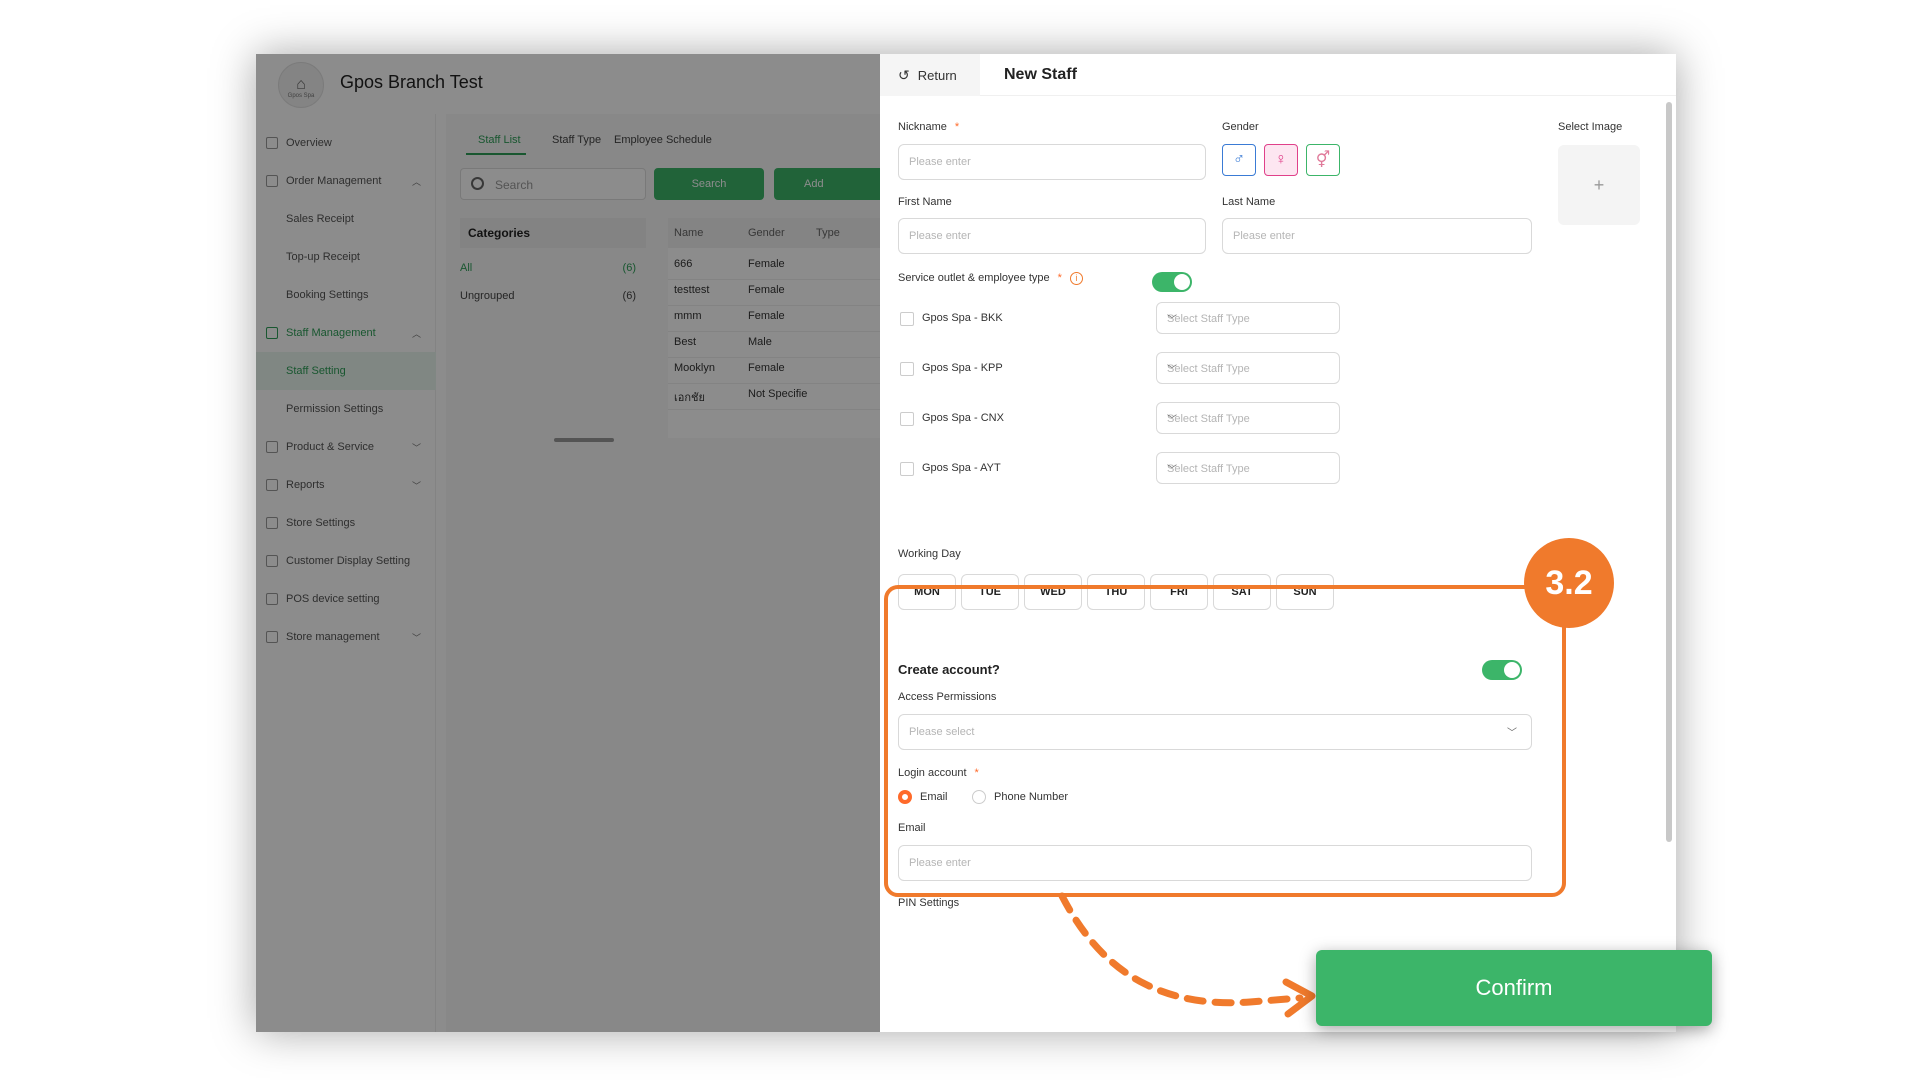  What do you see at coordinates (1248, 418) in the screenshot?
I see `staff-type-select-cnx: Select Staff Type ﹀` at bounding box center [1248, 418].